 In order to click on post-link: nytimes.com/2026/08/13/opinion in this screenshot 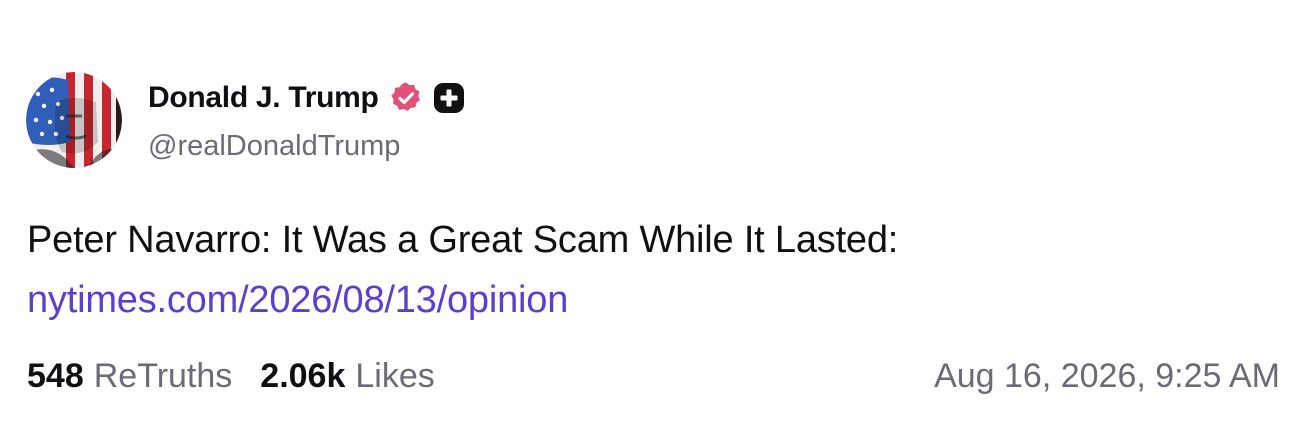, I will do `click(297, 300)`.